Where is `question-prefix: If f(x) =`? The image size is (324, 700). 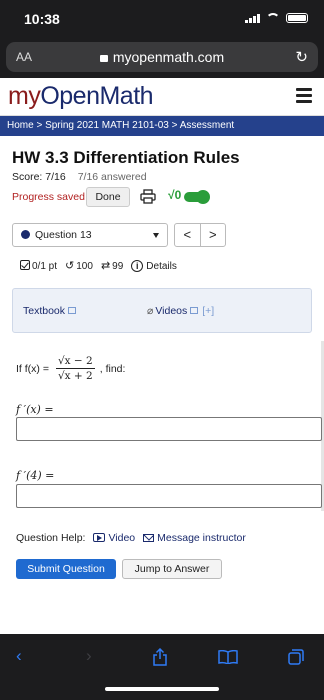 question-prefix: If f(x) = is located at coordinates (32, 368).